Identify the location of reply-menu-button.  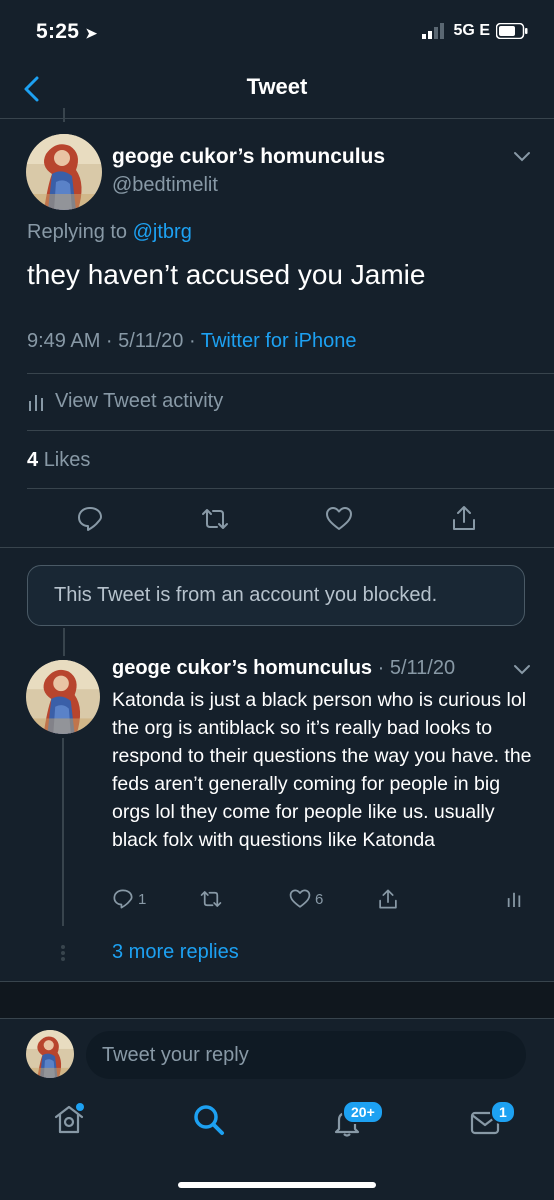
(522, 670).